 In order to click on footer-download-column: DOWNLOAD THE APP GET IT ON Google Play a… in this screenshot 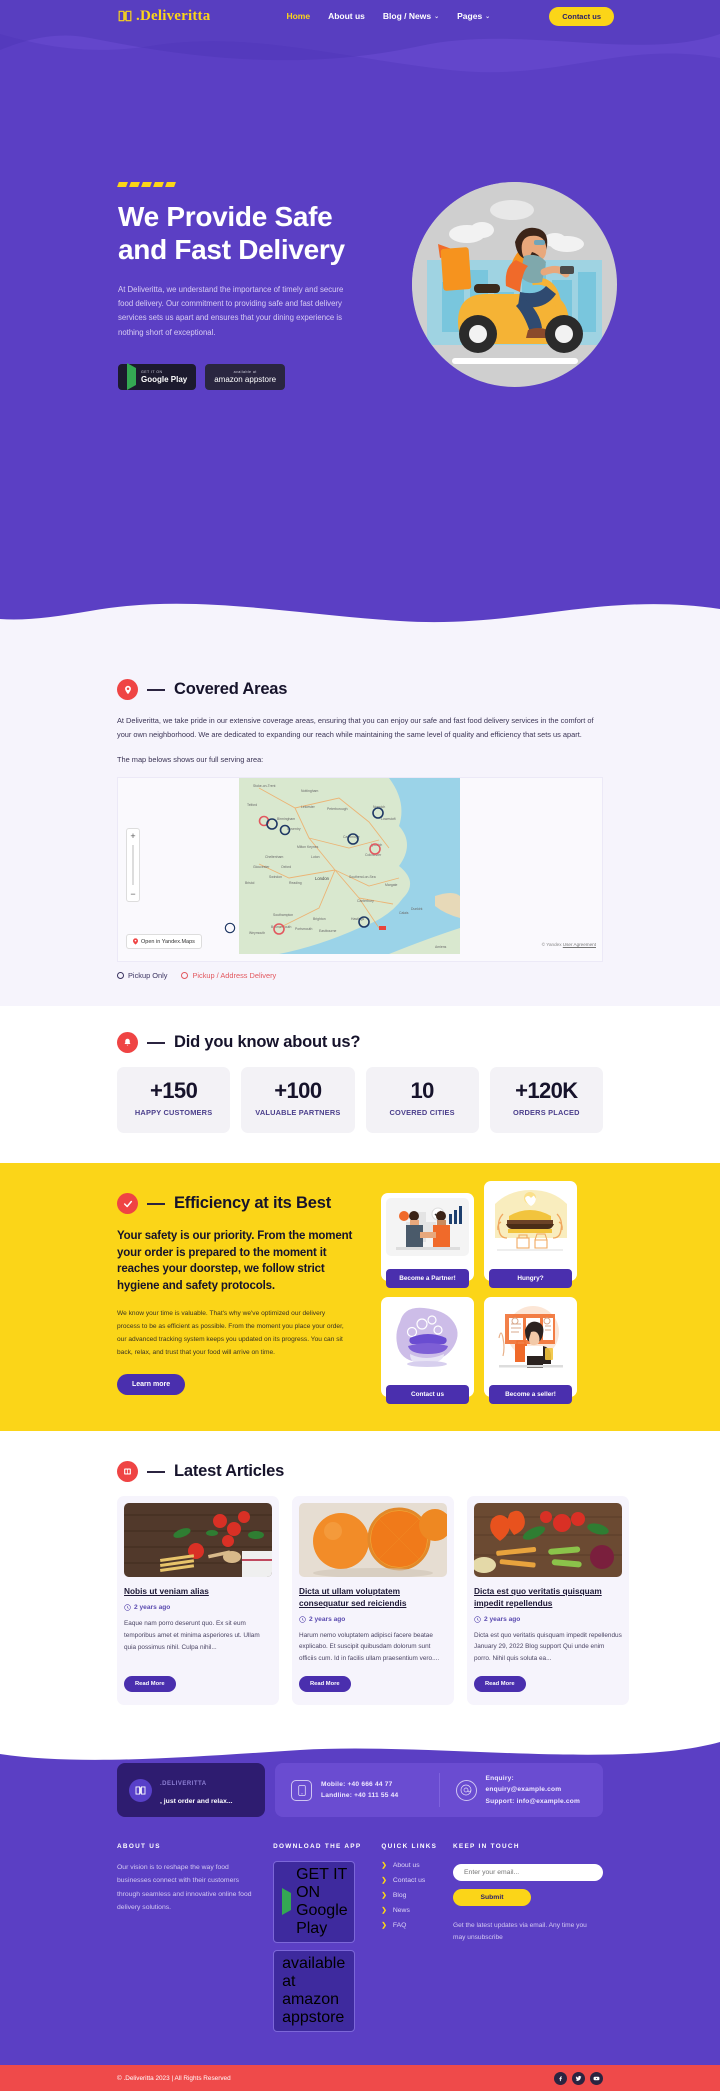, I will do `click(327, 1941)`.